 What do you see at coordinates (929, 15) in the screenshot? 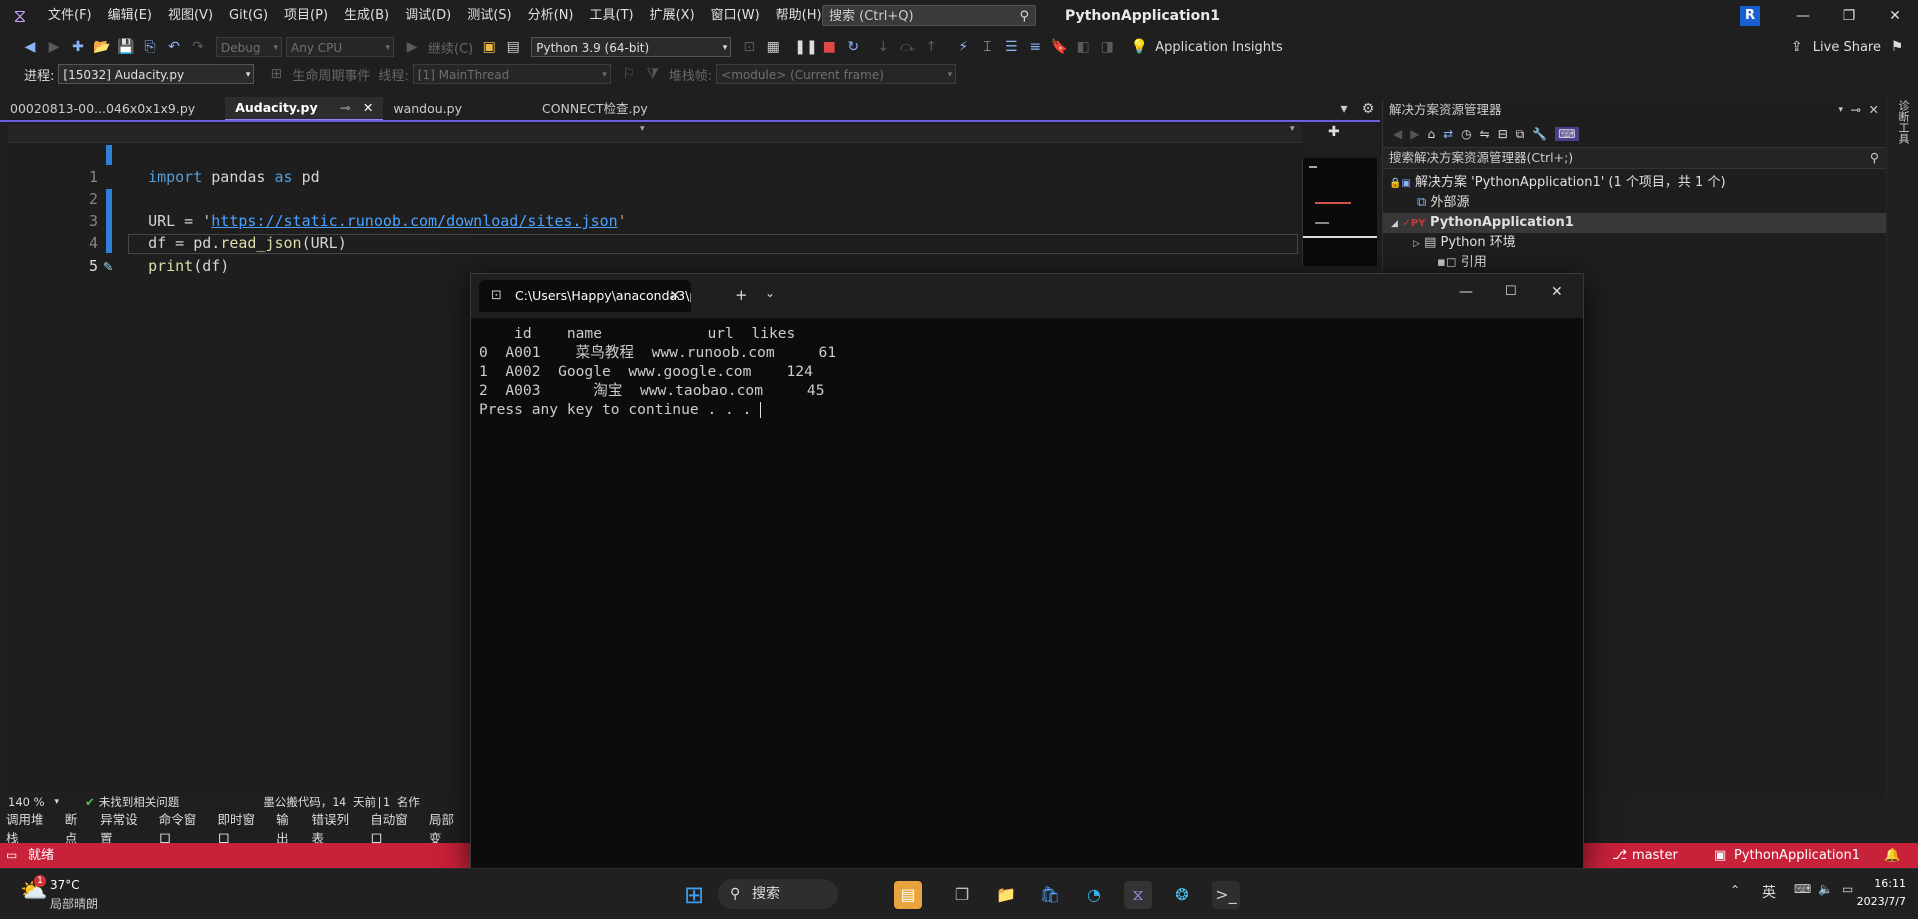
I see `global-search-box: 搜索 (Ctrl+Q) ⚲` at bounding box center [929, 15].